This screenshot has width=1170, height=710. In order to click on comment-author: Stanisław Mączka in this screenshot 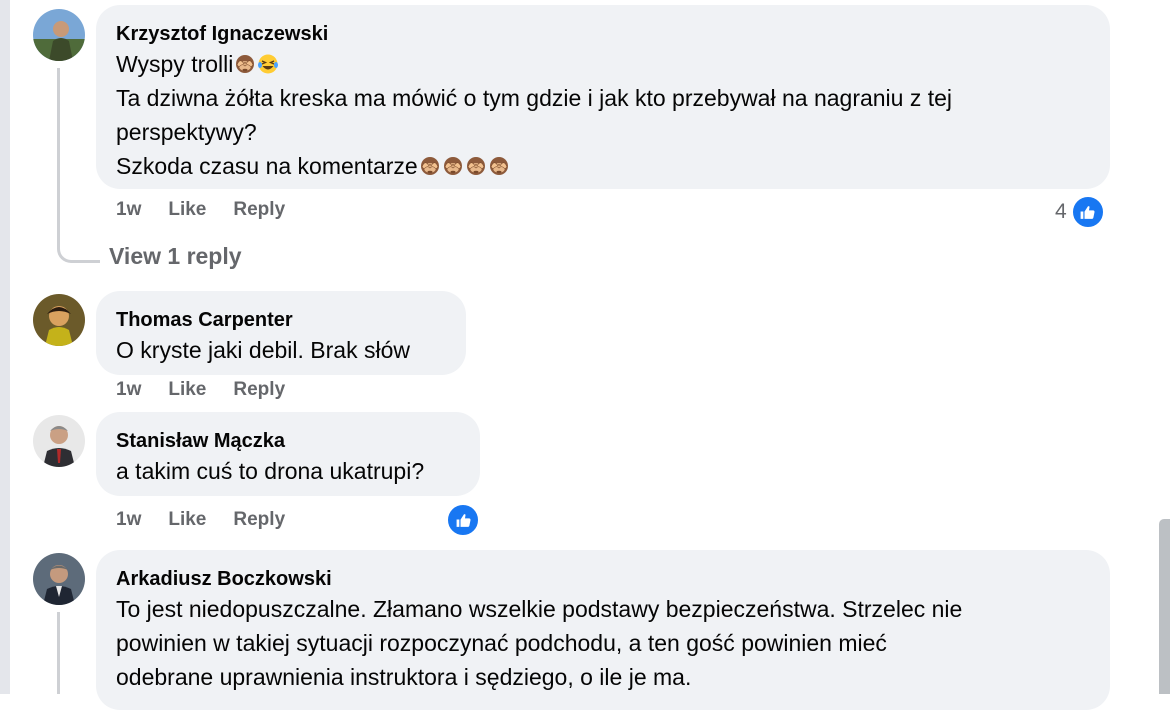, I will do `click(288, 441)`.